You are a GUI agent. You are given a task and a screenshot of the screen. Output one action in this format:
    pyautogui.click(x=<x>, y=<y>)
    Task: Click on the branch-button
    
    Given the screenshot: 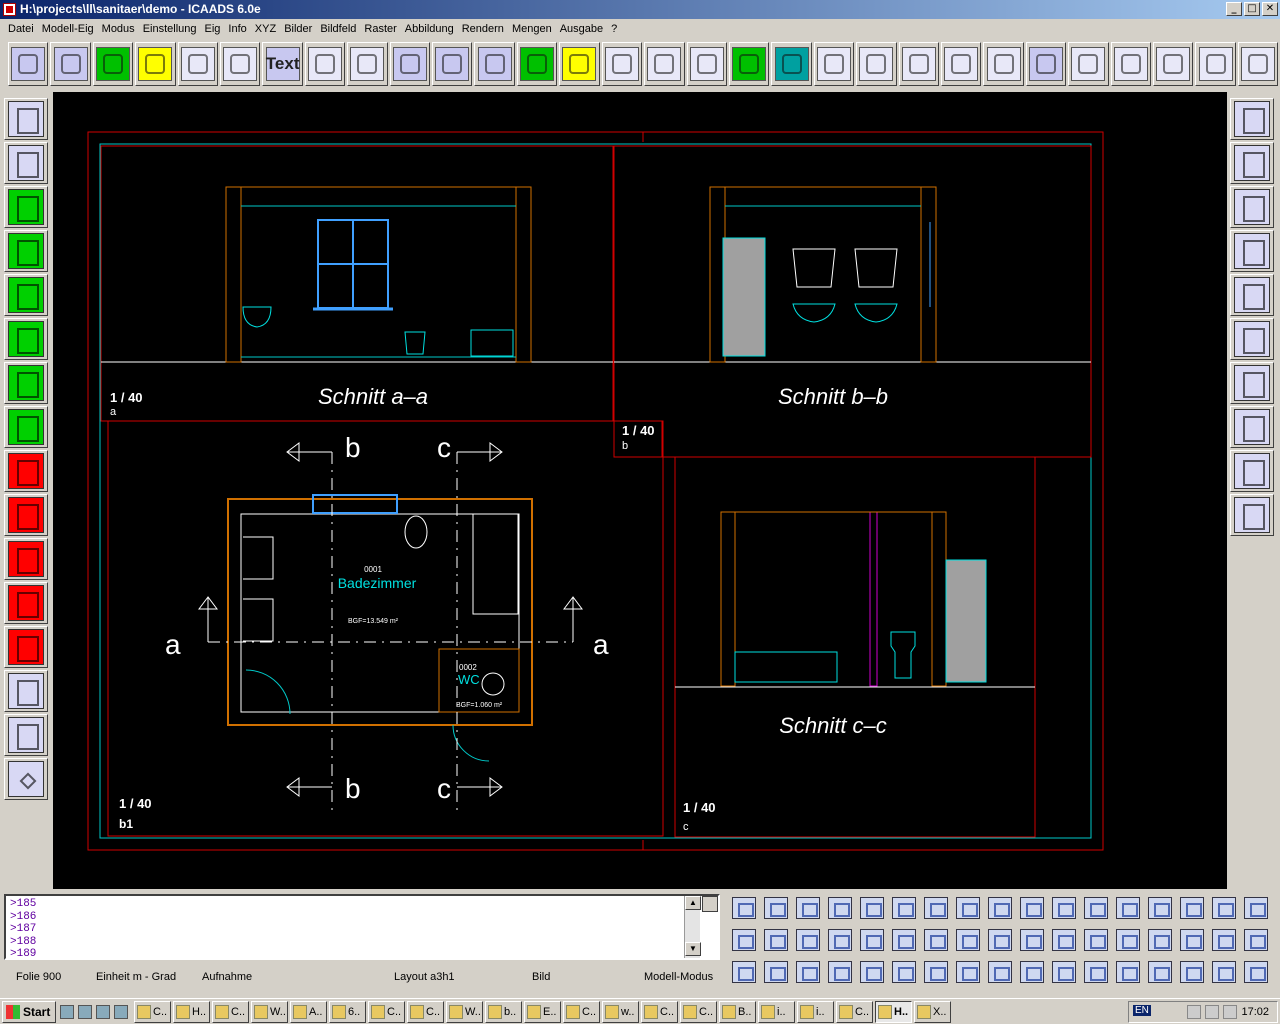 What is the action you would take?
    pyautogui.click(x=1252, y=251)
    